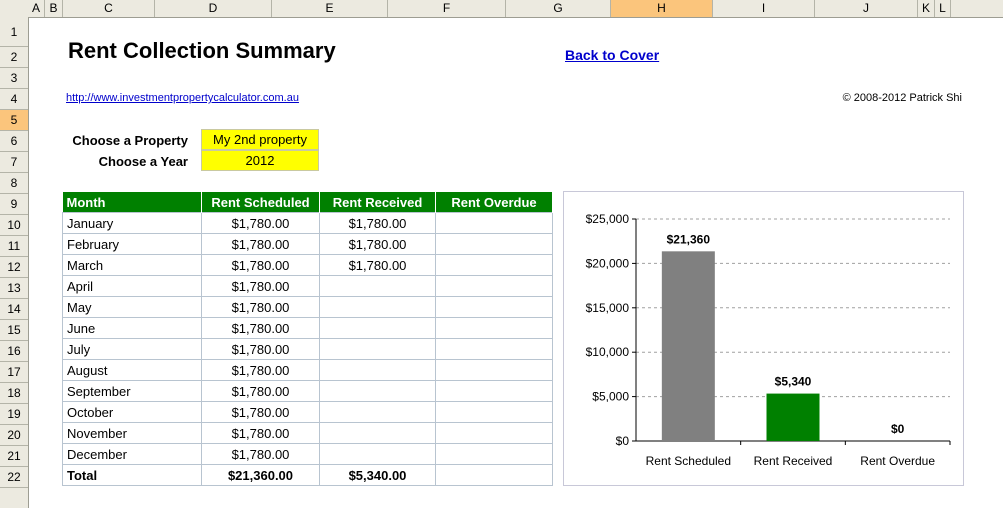 Image resolution: width=1003 pixels, height=508 pixels. What do you see at coordinates (689, 239) in the screenshot?
I see `data-label: $21,360` at bounding box center [689, 239].